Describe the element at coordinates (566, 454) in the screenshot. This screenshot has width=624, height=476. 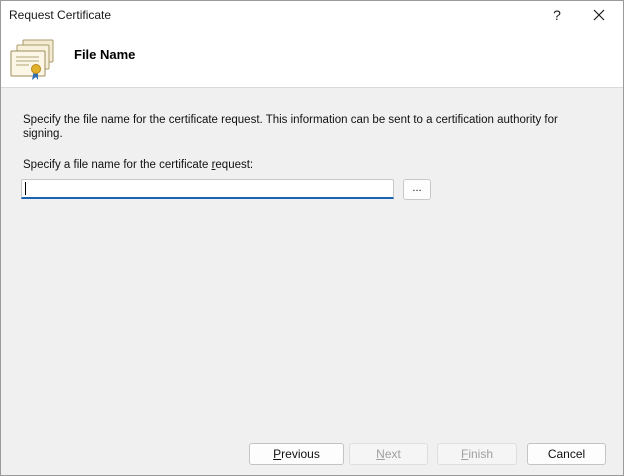
I see `cancel-button: Cancel` at that location.